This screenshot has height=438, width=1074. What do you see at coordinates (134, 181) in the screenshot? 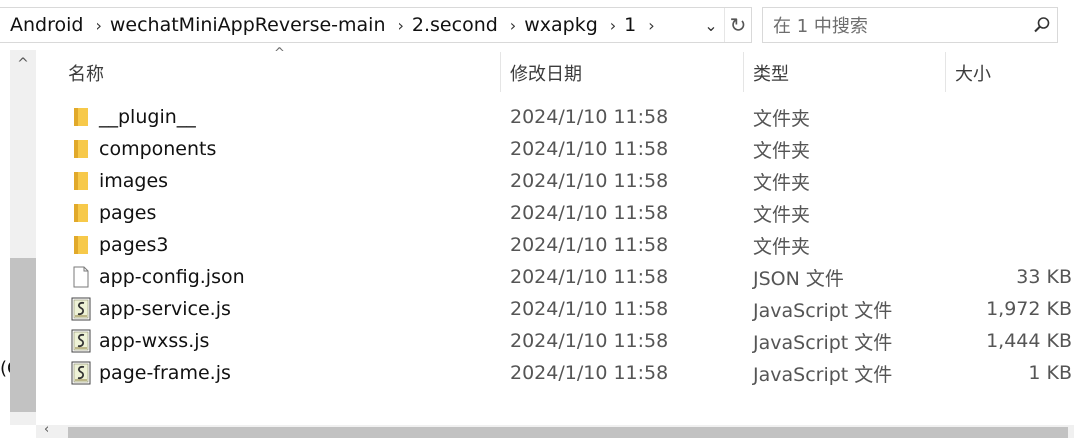
I see `file-name: images` at bounding box center [134, 181].